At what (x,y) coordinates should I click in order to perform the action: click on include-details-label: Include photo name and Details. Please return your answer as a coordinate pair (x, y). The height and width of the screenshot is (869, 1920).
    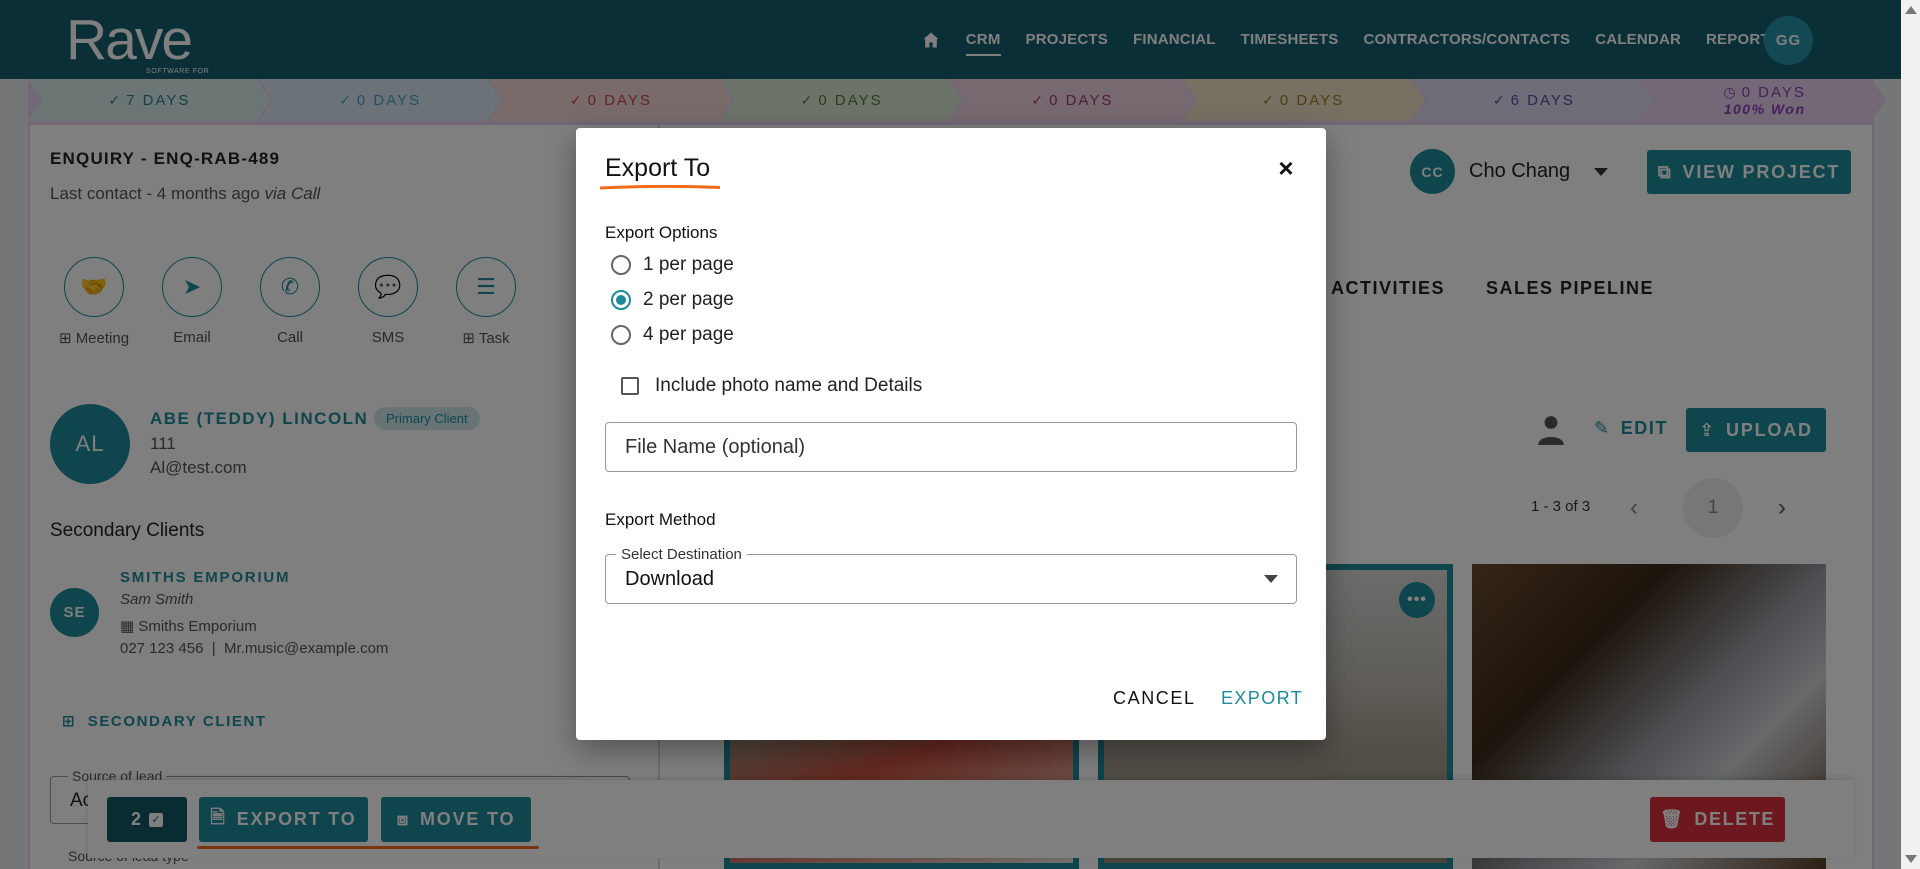
    Looking at the image, I should click on (789, 385).